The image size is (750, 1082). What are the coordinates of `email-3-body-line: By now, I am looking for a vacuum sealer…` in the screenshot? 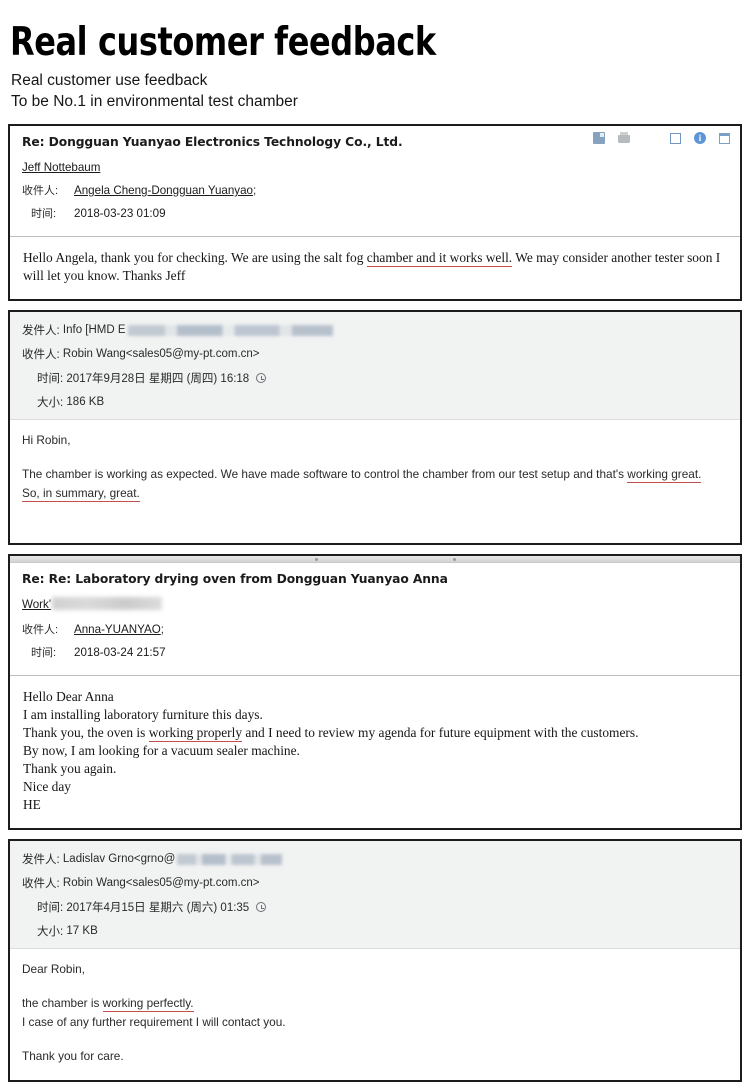 It's located at (375, 751).